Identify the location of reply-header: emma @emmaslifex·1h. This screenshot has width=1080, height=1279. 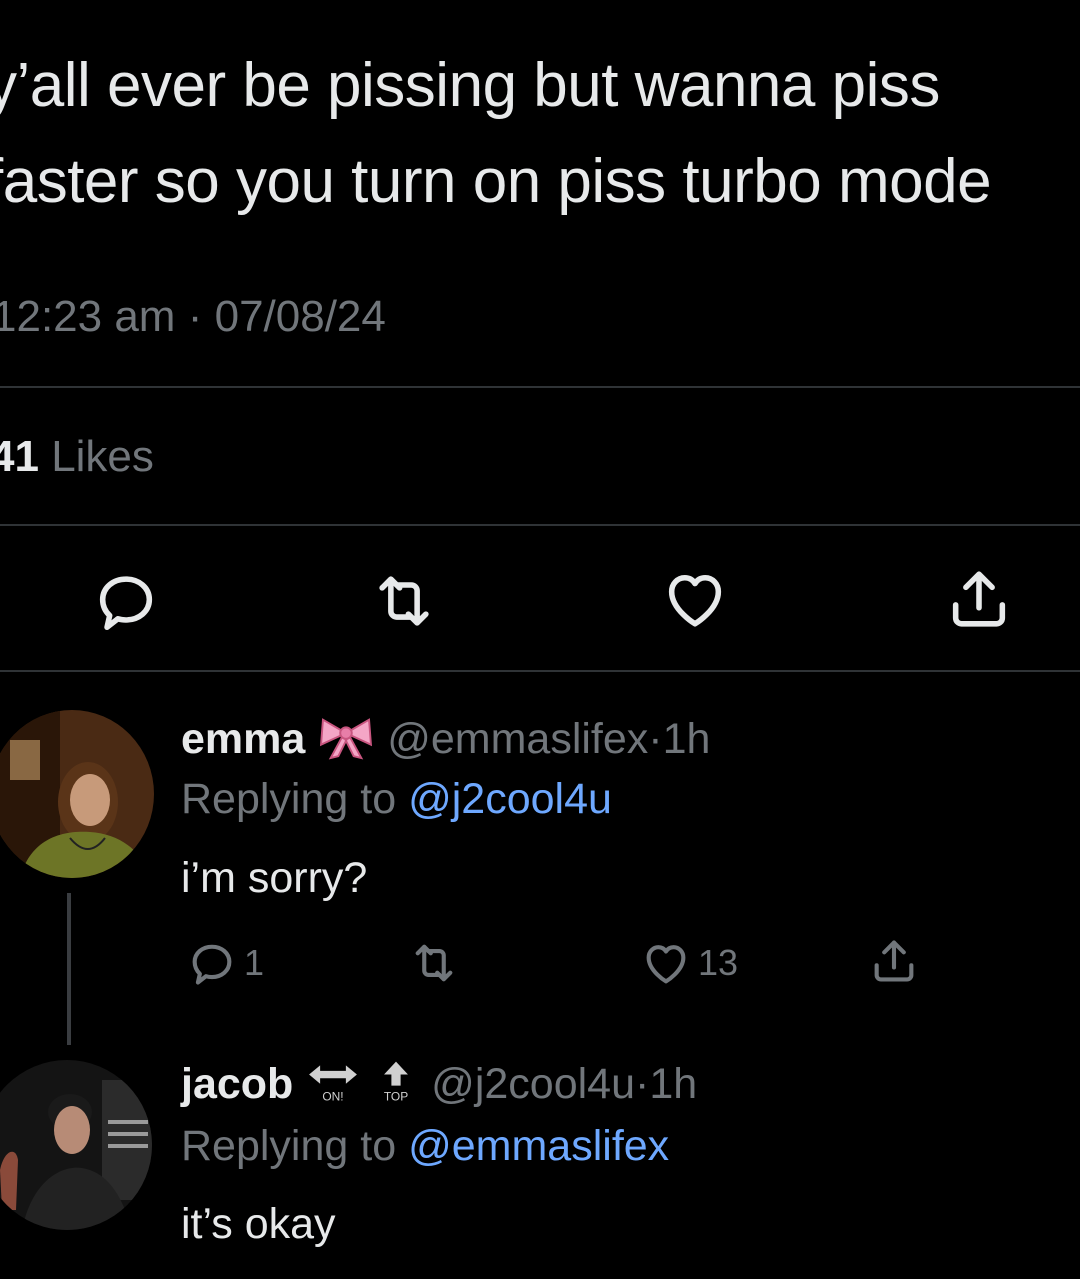
(445, 741).